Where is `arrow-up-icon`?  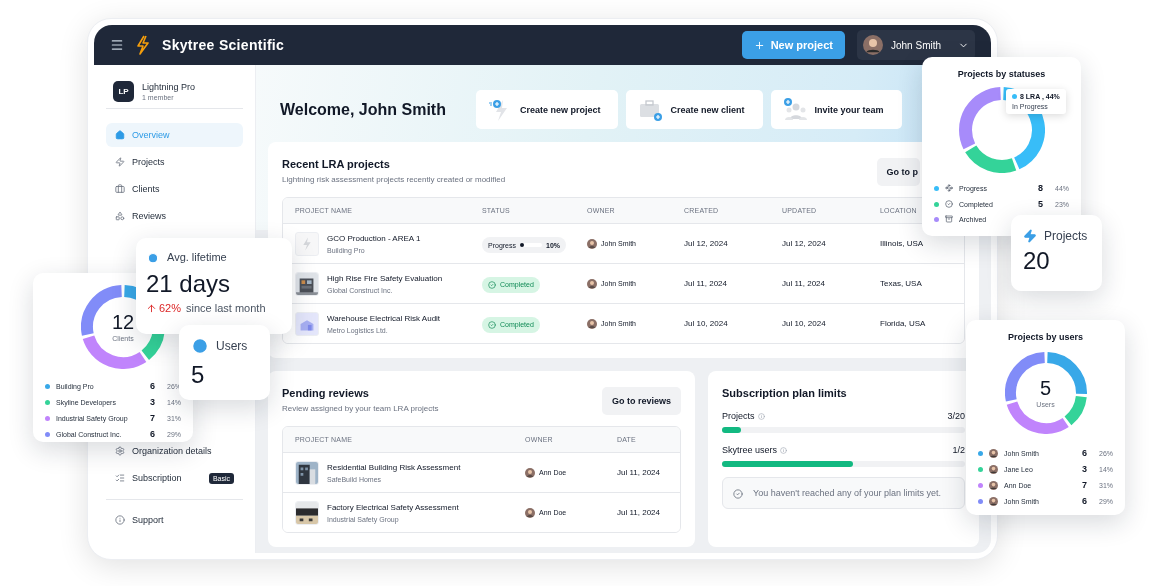 arrow-up-icon is located at coordinates (151, 308).